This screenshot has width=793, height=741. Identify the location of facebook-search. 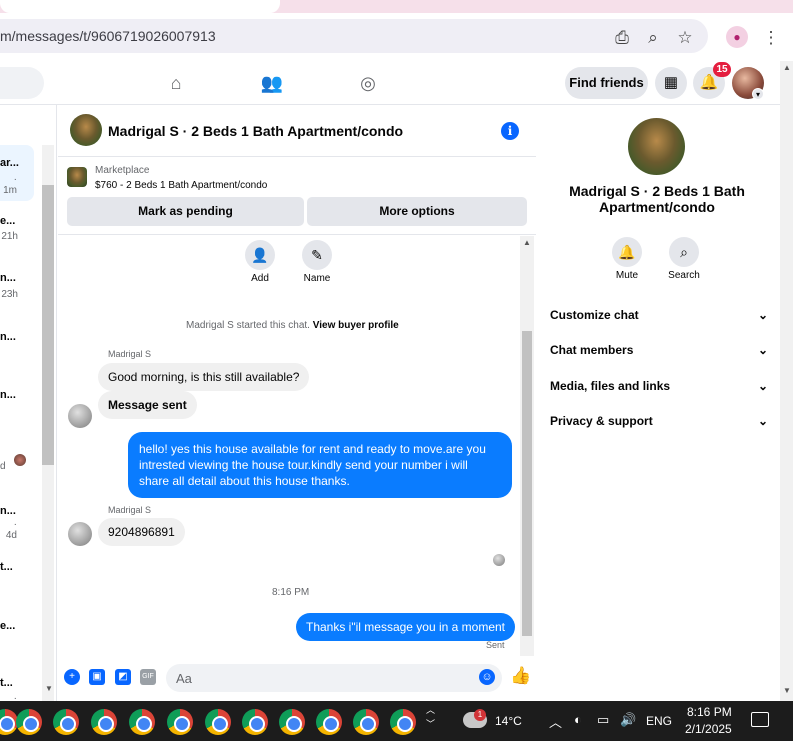
(22, 83).